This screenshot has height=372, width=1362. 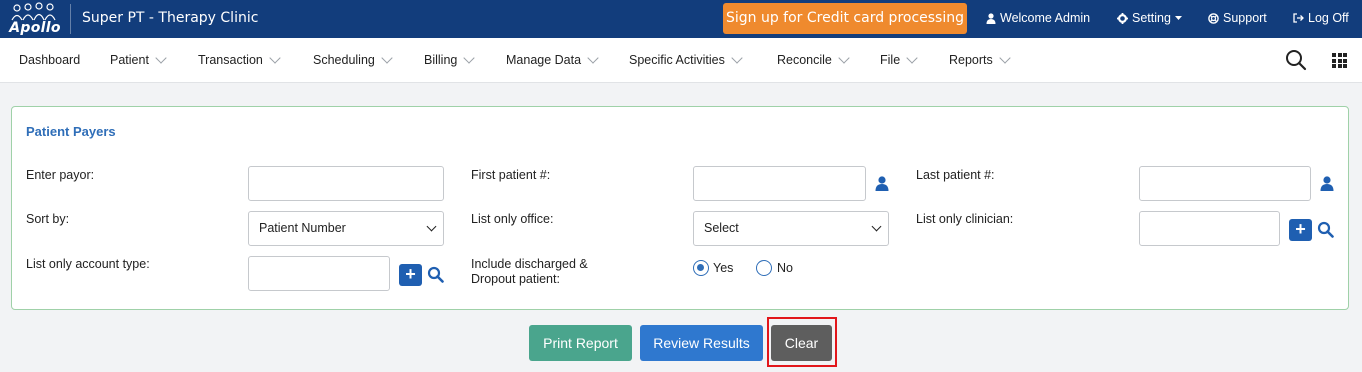 What do you see at coordinates (701, 268) in the screenshot?
I see `yes-radio` at bounding box center [701, 268].